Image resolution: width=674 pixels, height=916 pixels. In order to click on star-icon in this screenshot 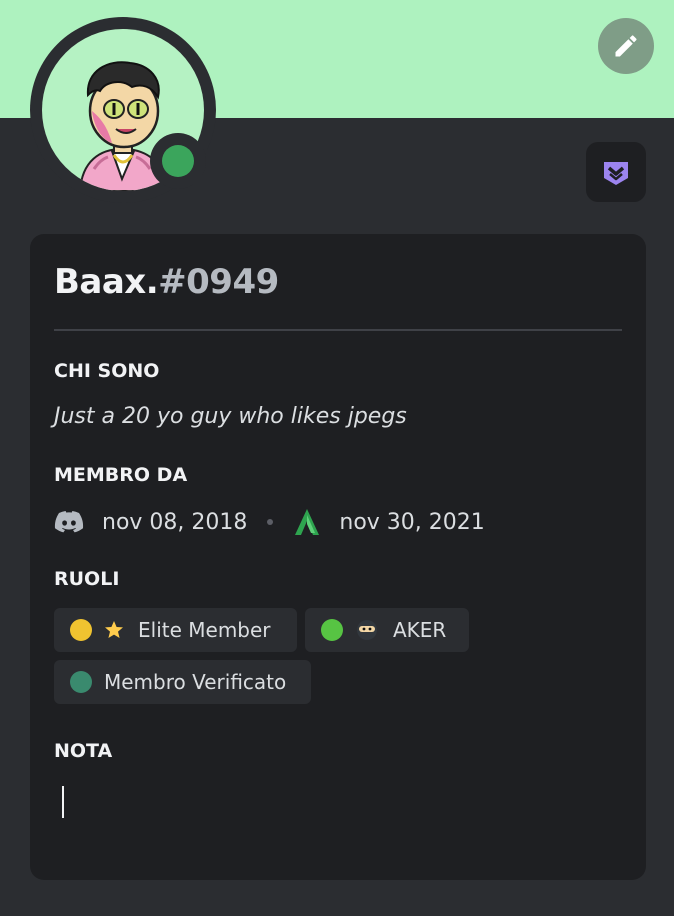, I will do `click(114, 629)`.